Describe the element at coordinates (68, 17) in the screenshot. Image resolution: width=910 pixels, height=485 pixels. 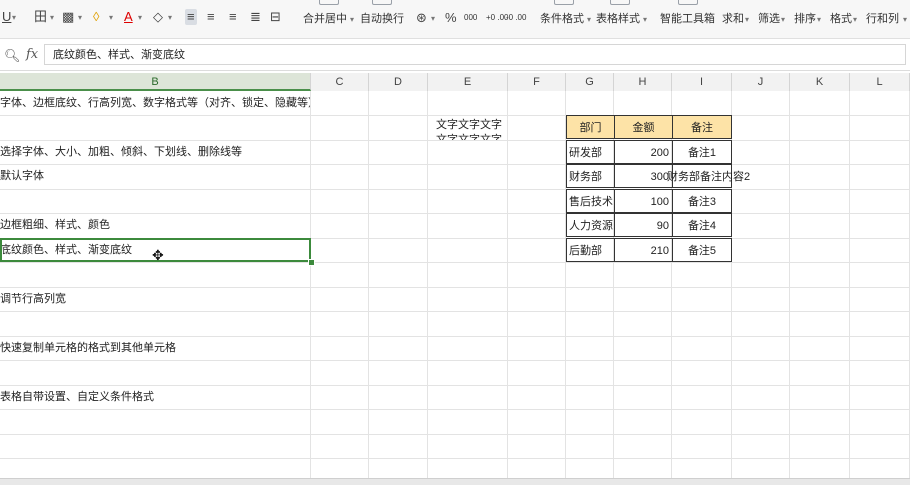
I see `fill-pattern-button: ▩` at that location.